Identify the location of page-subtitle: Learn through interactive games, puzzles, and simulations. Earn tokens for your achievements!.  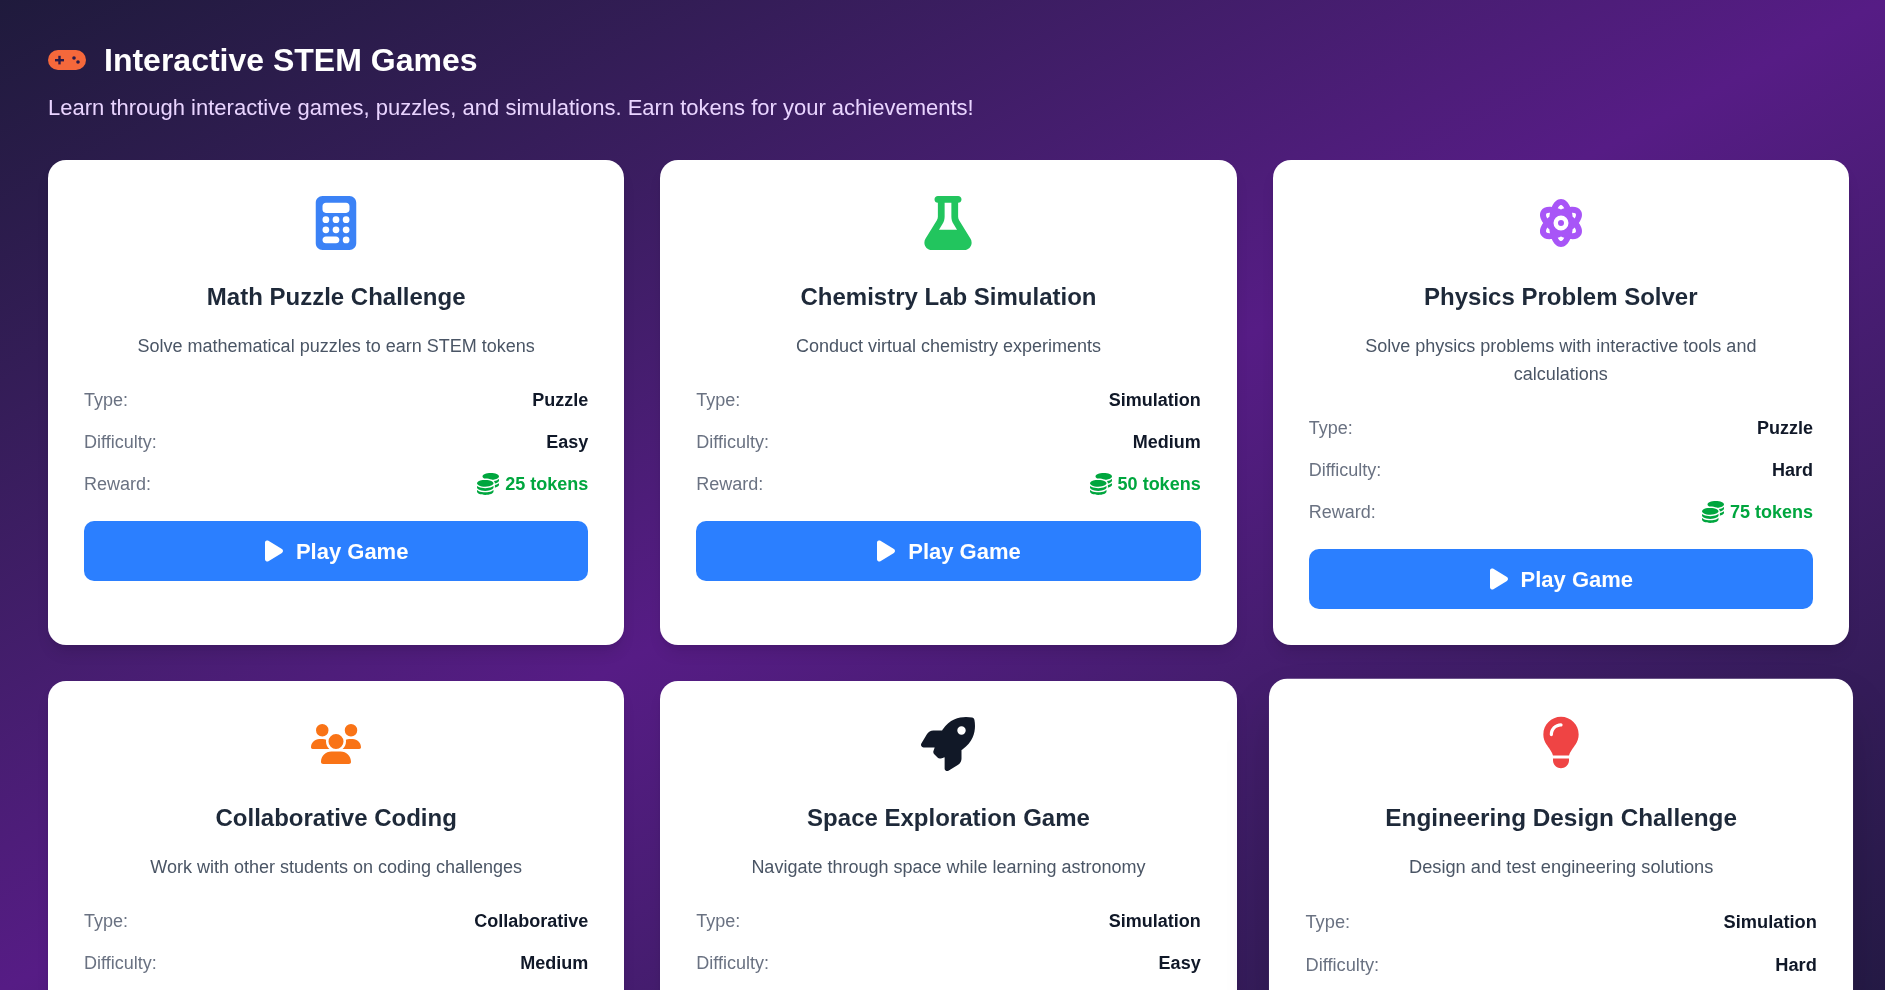
(511, 108).